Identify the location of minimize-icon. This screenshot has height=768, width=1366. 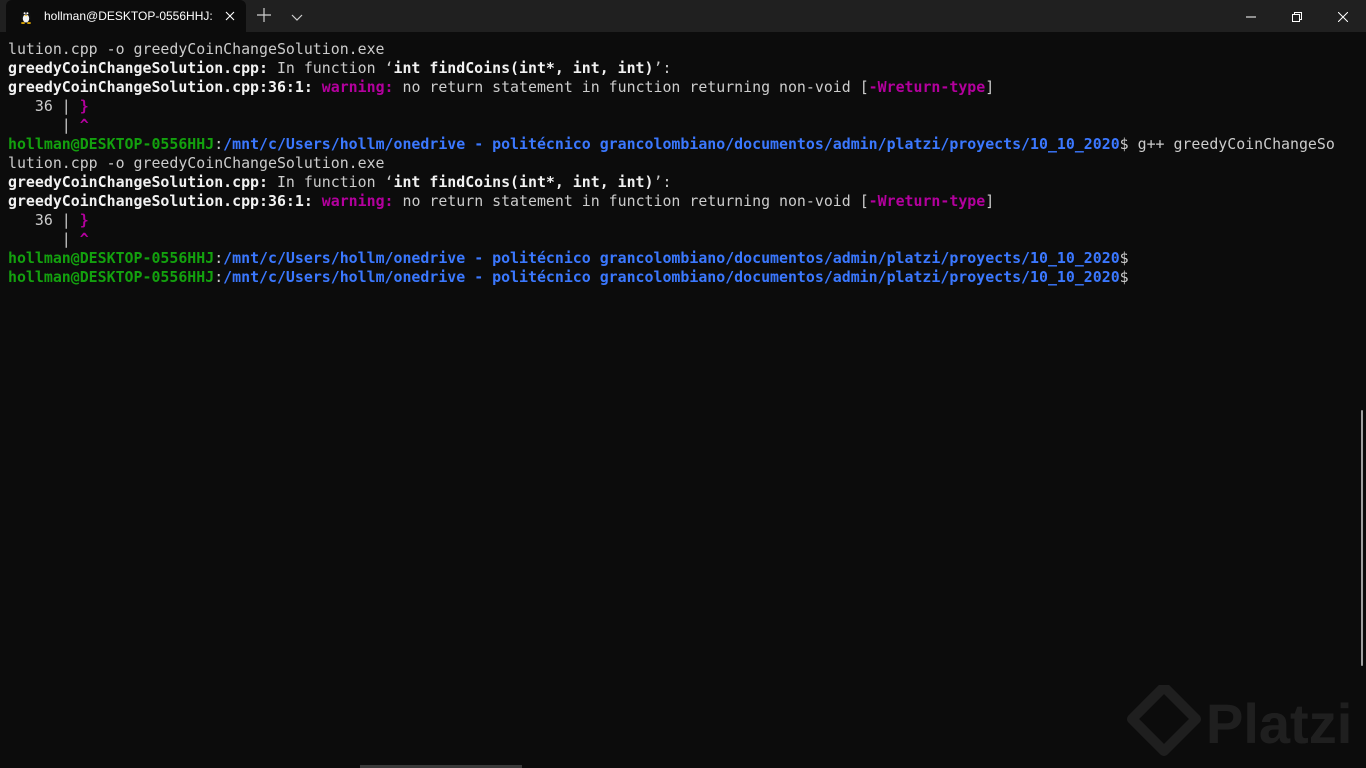
(1251, 16).